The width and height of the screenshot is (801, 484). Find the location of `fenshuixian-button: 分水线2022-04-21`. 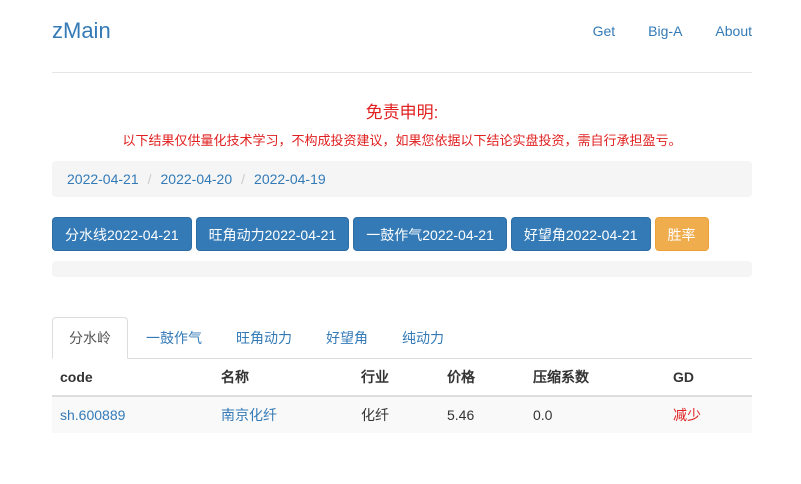

fenshuixian-button: 分水线2022-04-21 is located at coordinates (122, 234).